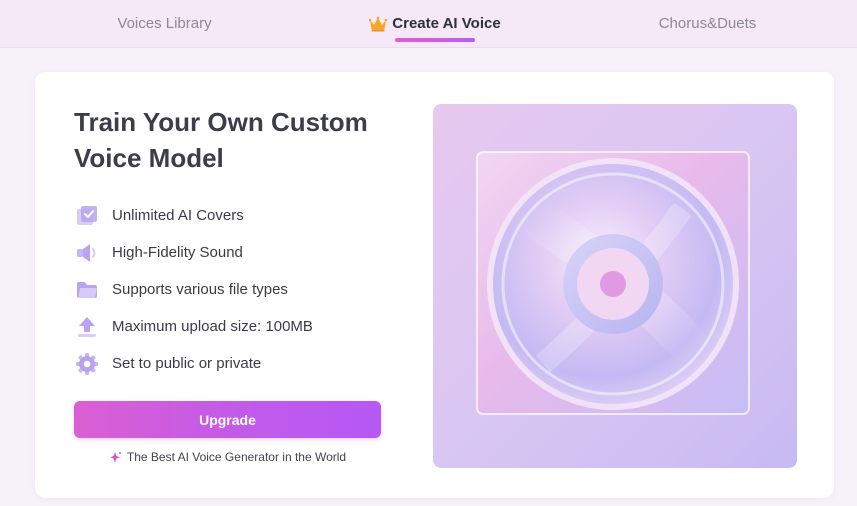  Describe the element at coordinates (187, 363) in the screenshot. I see `feature-label: Set to public or private` at that location.